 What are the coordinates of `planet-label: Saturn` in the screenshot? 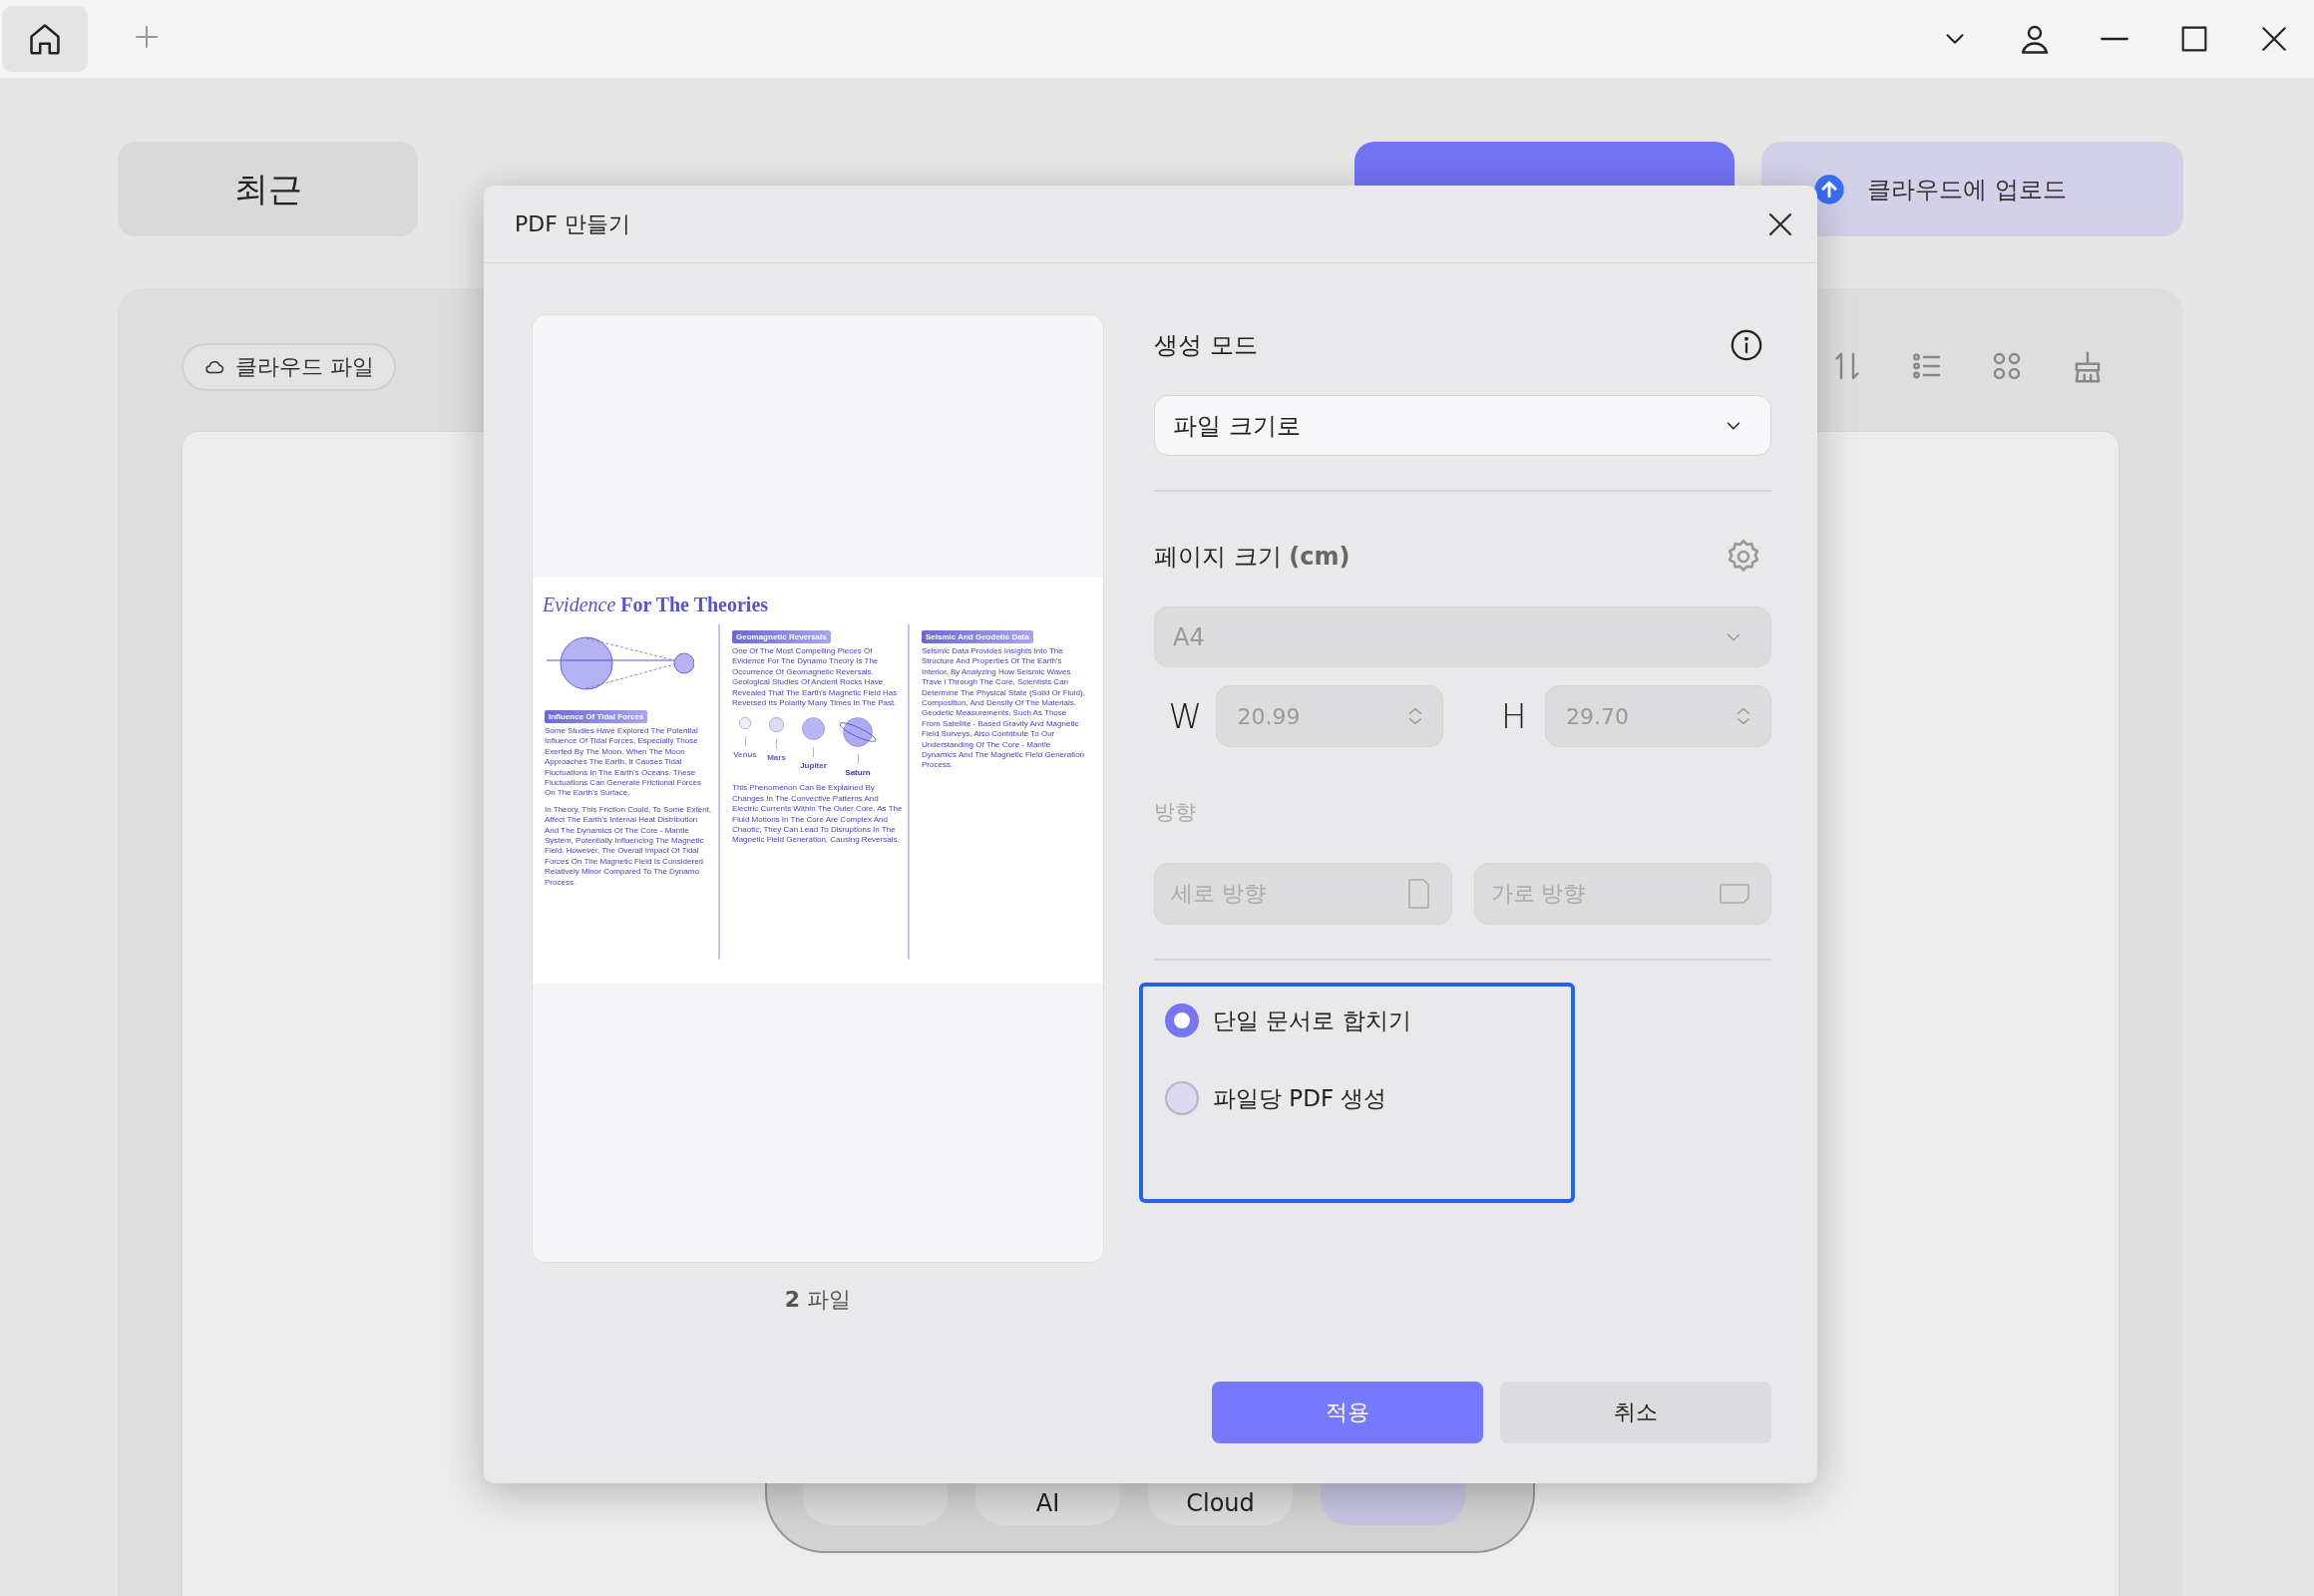 It's located at (858, 773).